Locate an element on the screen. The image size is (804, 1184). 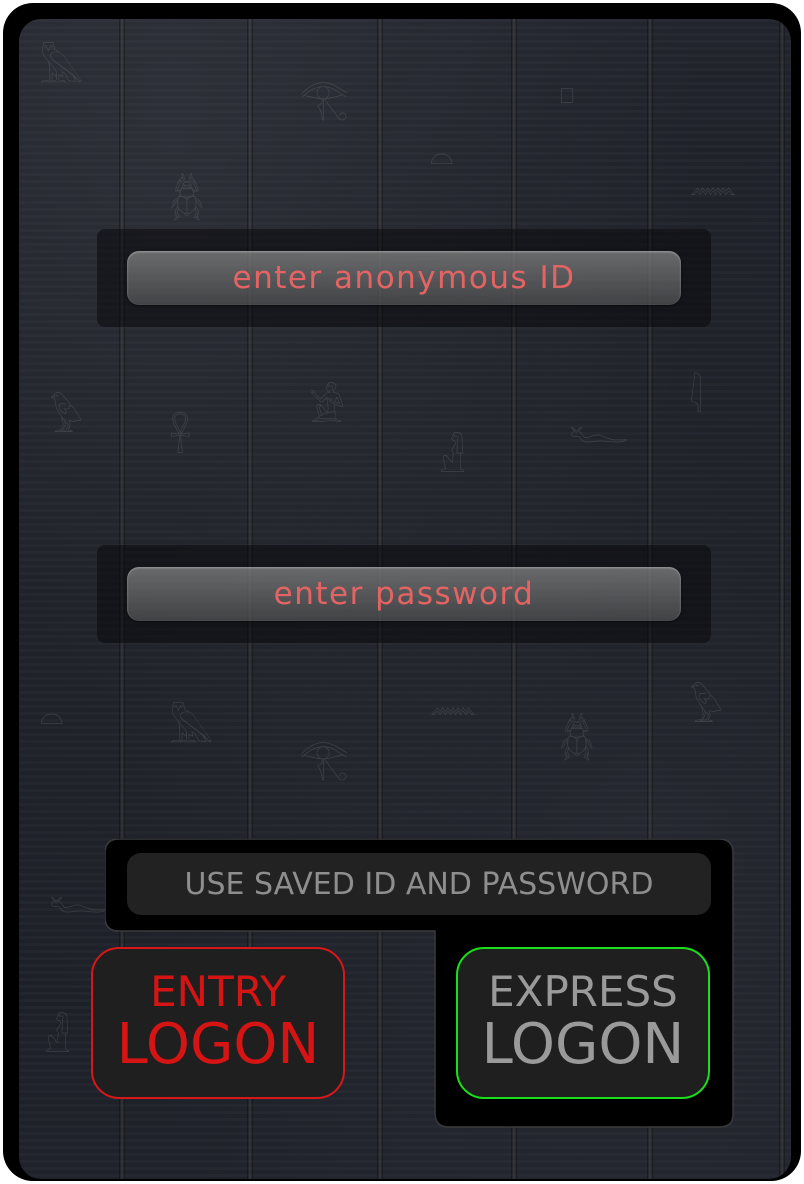
express-logon-line1: EXPRESS is located at coordinates (583, 991).